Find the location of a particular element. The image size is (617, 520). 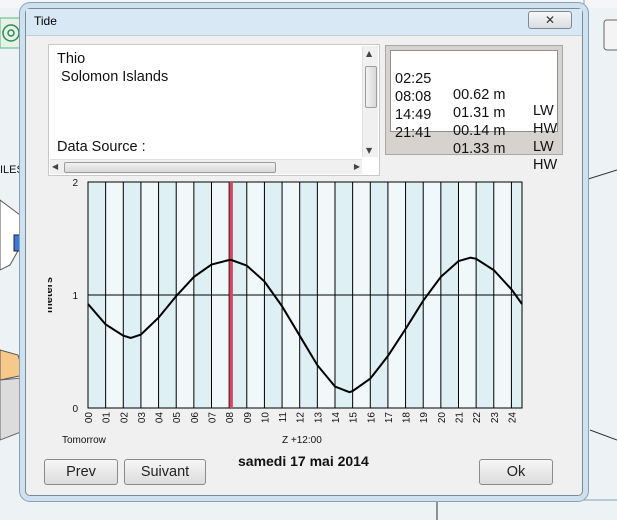

x-tick-label: 10 is located at coordinates (265, 418).